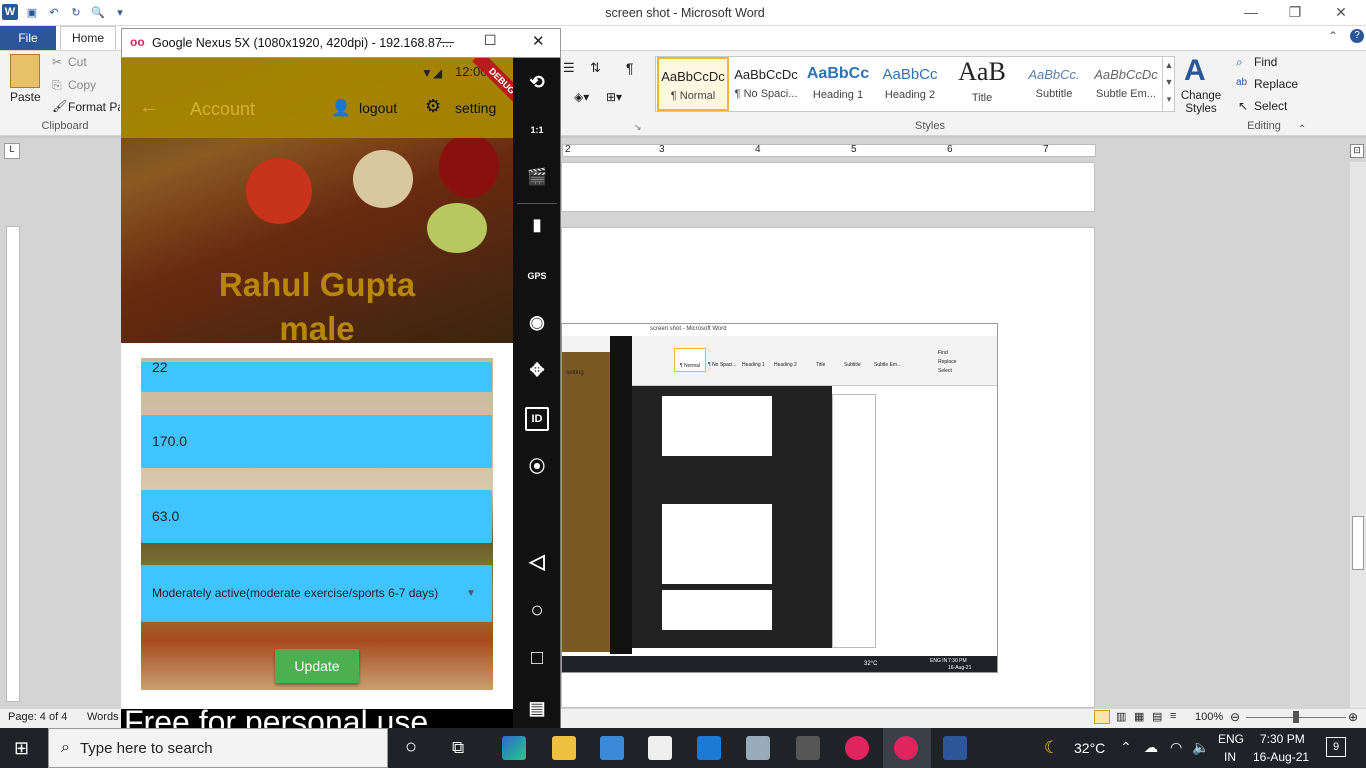 The image size is (1366, 768). What do you see at coordinates (1173, 716) in the screenshot?
I see `draft-icon: ≡` at bounding box center [1173, 716].